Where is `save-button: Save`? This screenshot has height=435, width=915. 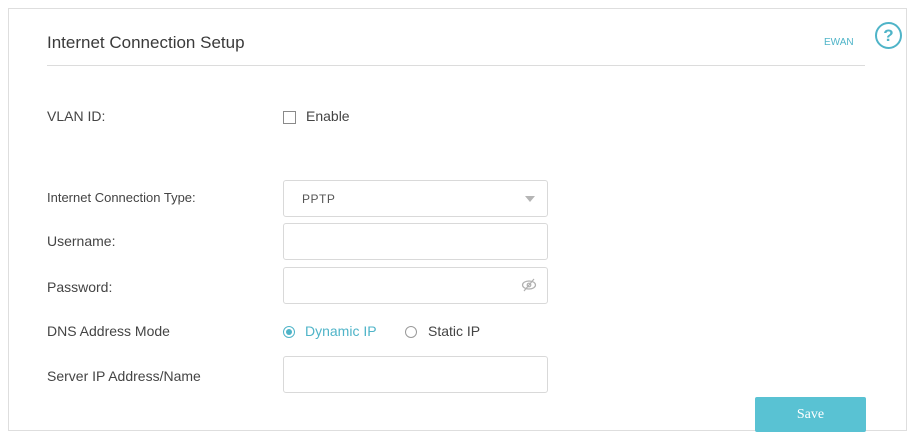 save-button: Save is located at coordinates (810, 414).